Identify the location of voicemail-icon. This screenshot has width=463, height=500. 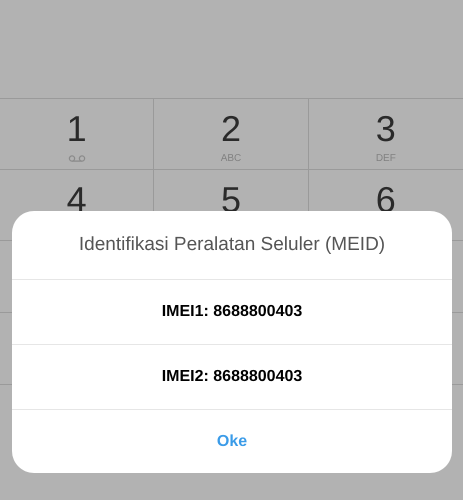
(77, 159).